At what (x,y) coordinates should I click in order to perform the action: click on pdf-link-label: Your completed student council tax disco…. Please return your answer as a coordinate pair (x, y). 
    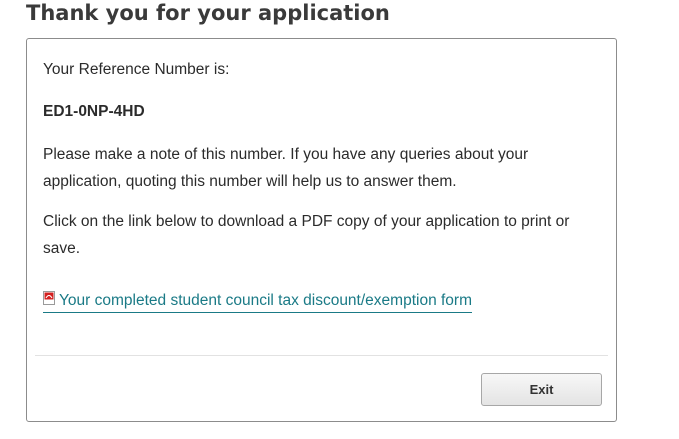
    Looking at the image, I should click on (265, 301).